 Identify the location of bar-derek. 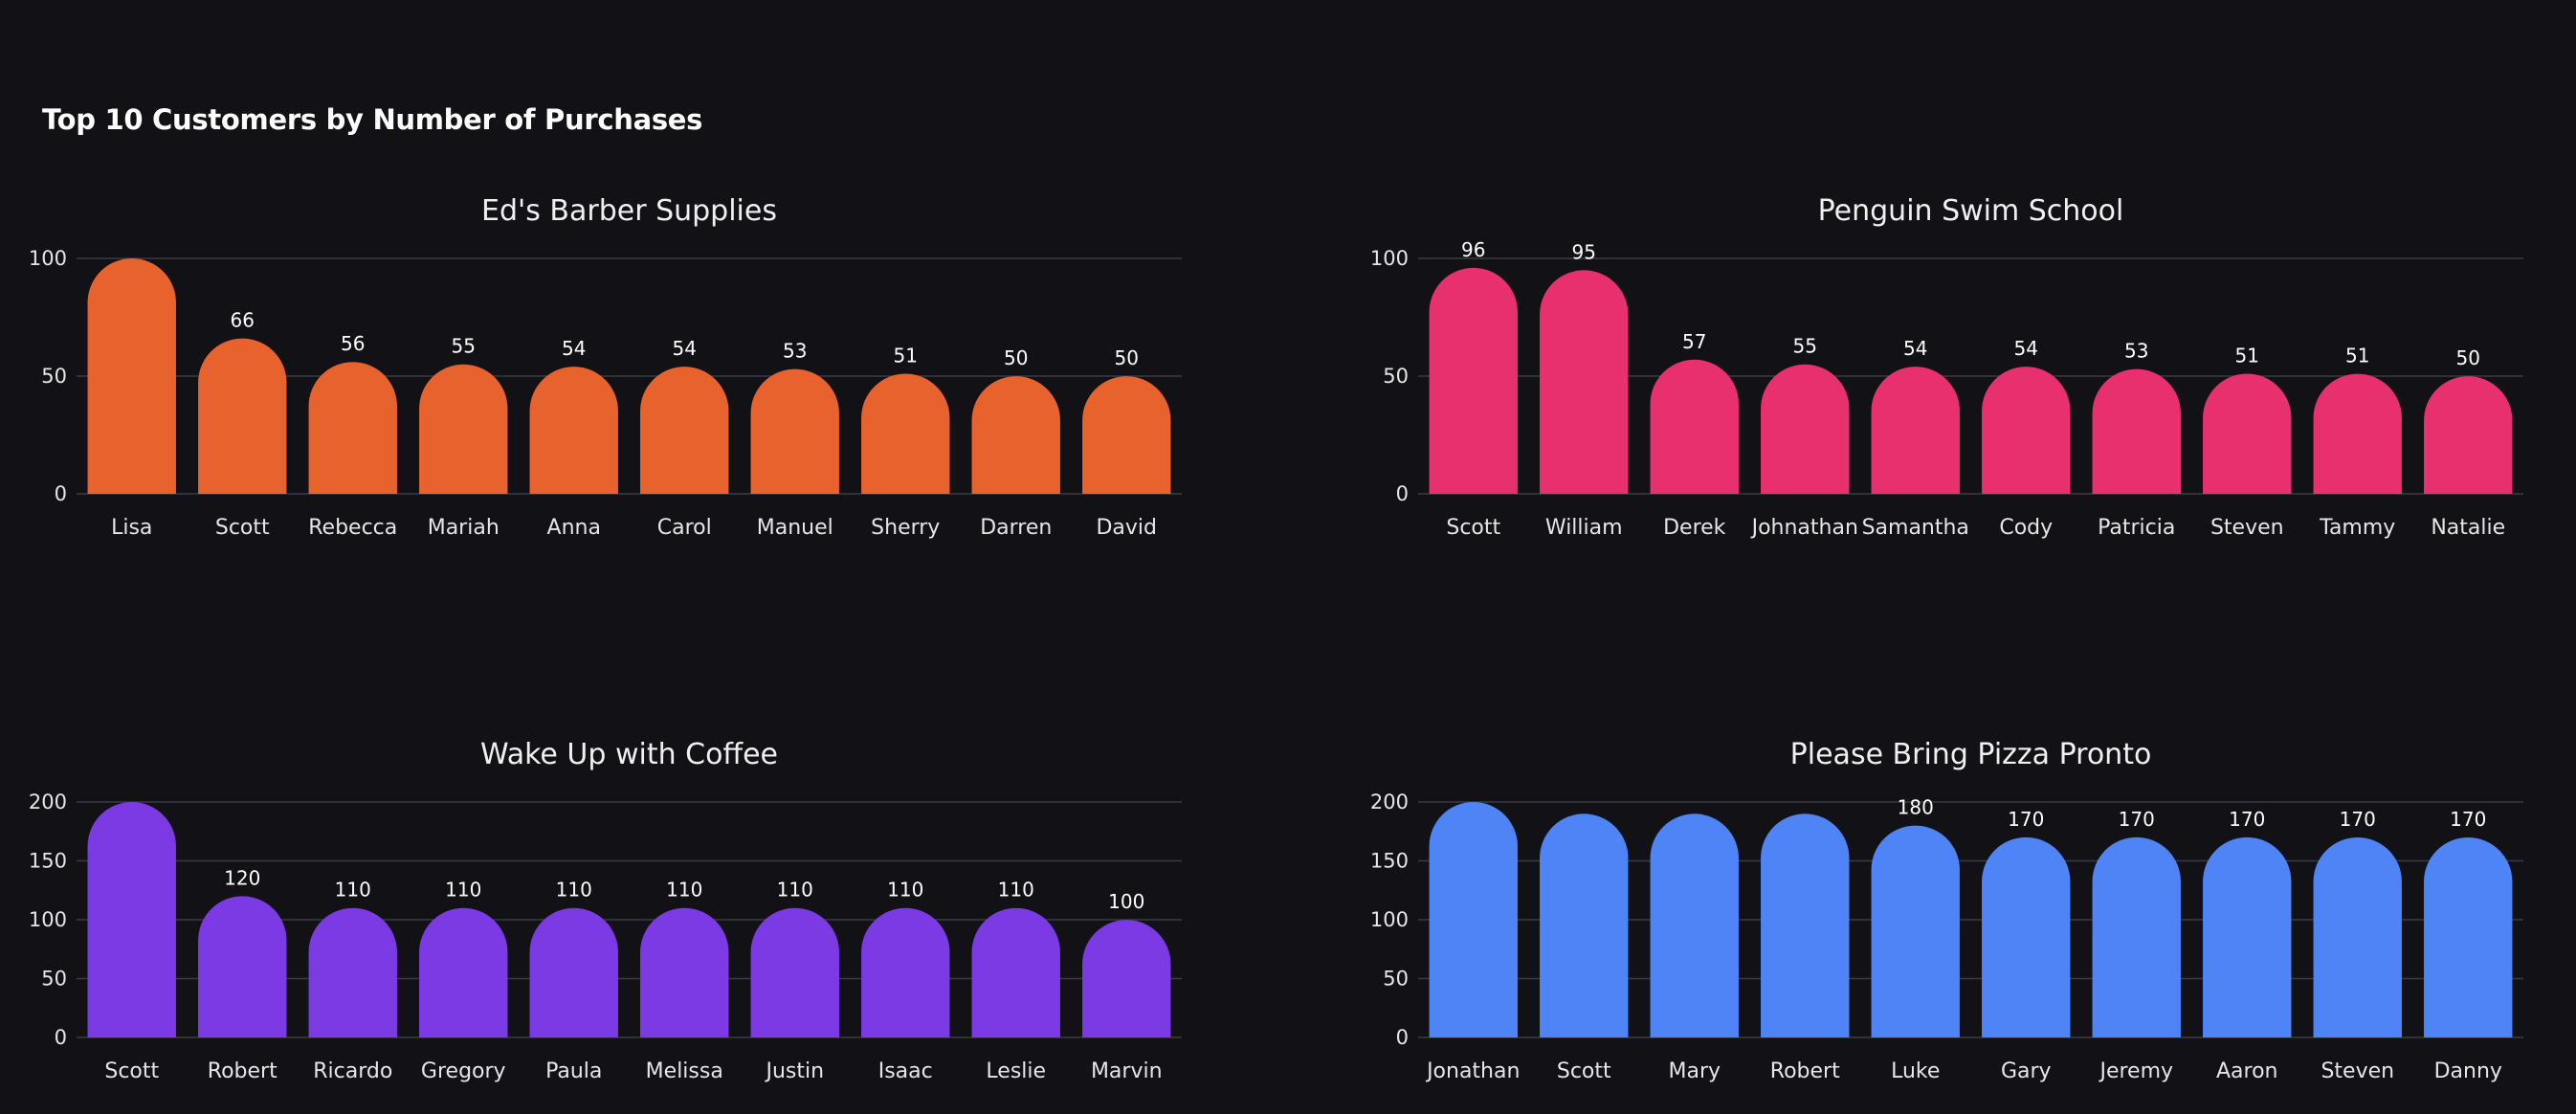
(1694, 427).